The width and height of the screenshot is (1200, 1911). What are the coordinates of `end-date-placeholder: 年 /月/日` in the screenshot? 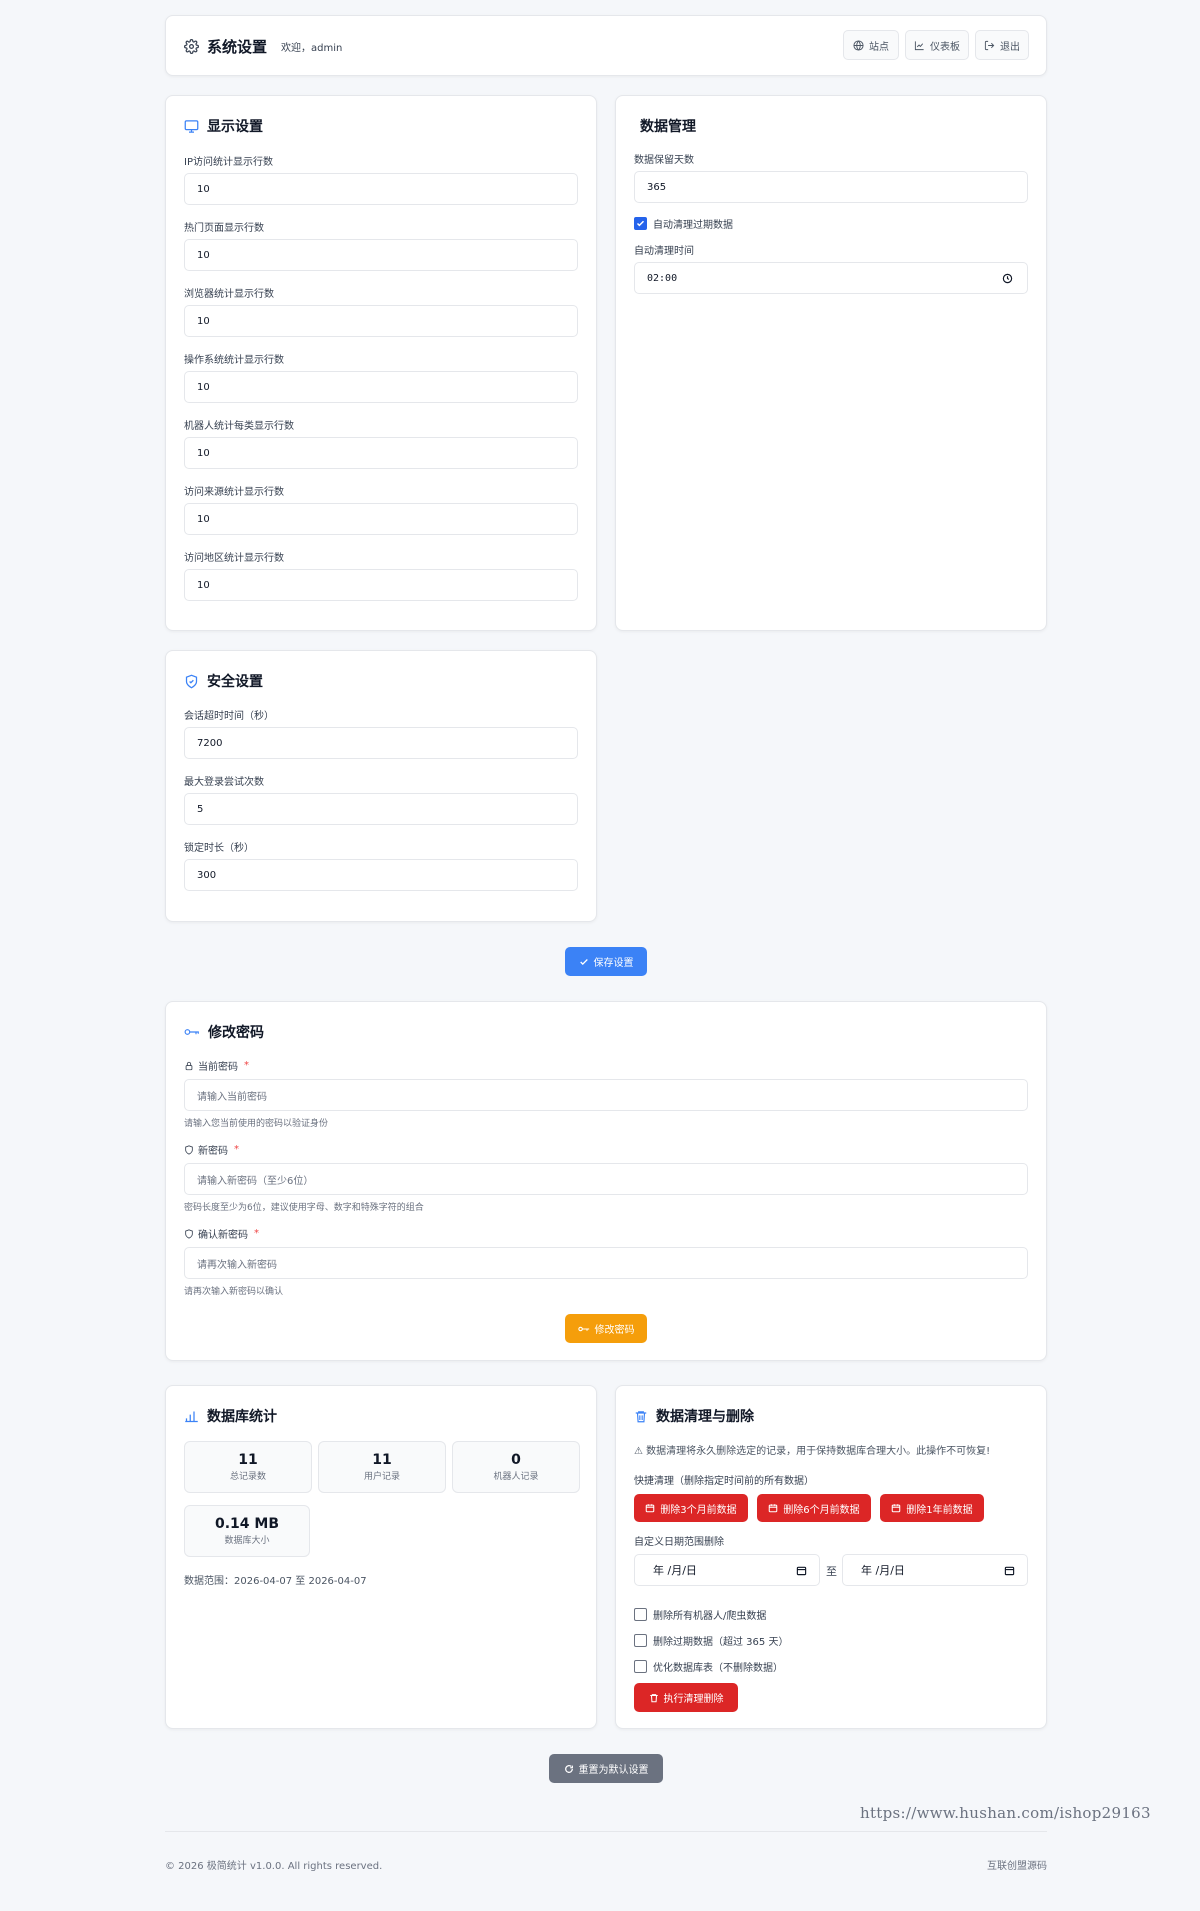 It's located at (883, 1570).